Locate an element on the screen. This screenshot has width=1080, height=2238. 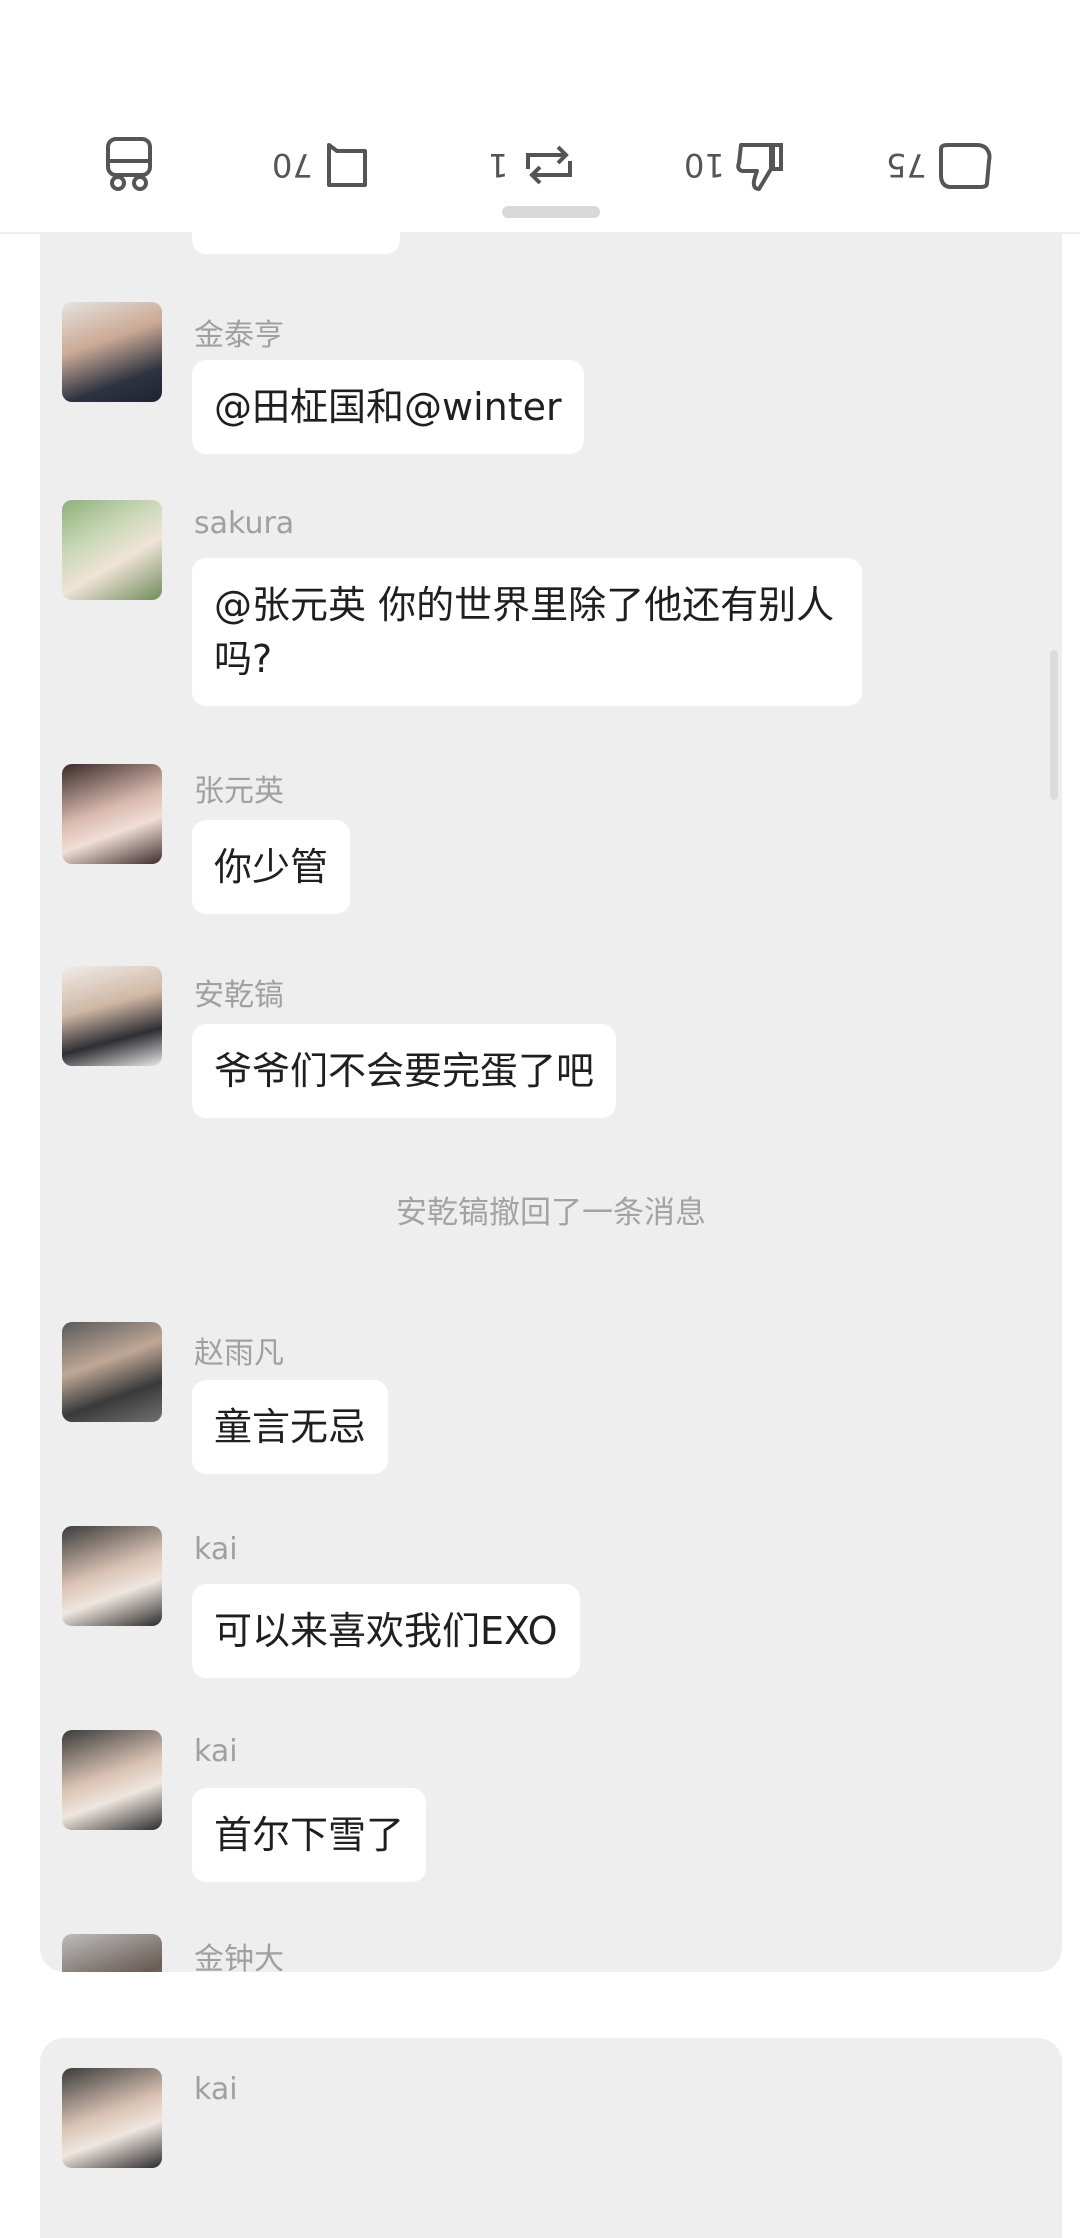
dislike-count: 10 is located at coordinates (704, 165).